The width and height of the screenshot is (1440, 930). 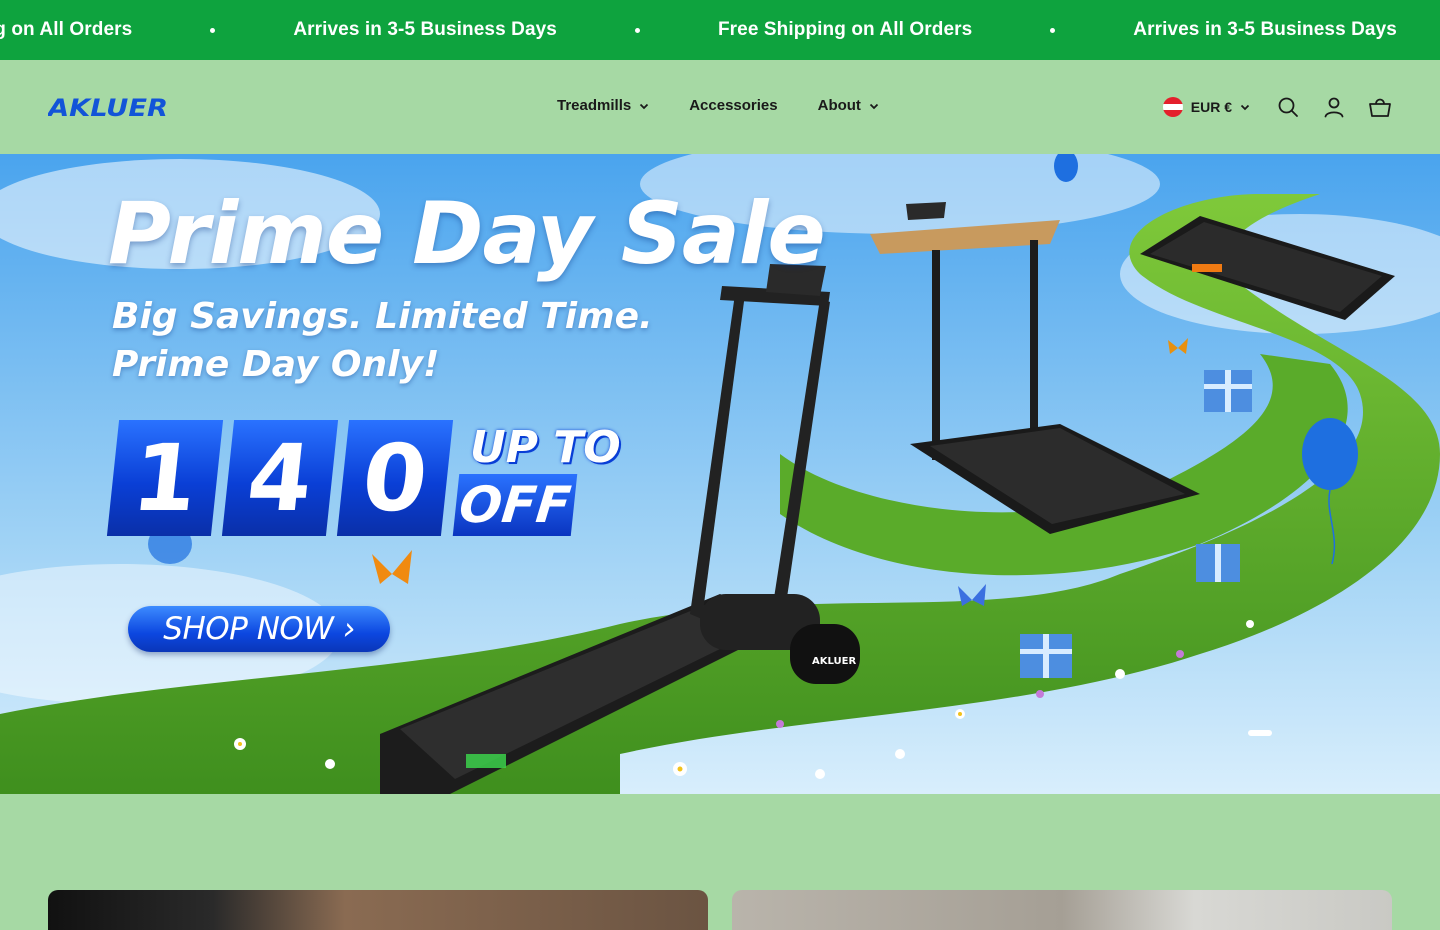 I want to click on currency-selector: EUR €, so click(x=1206, y=107).